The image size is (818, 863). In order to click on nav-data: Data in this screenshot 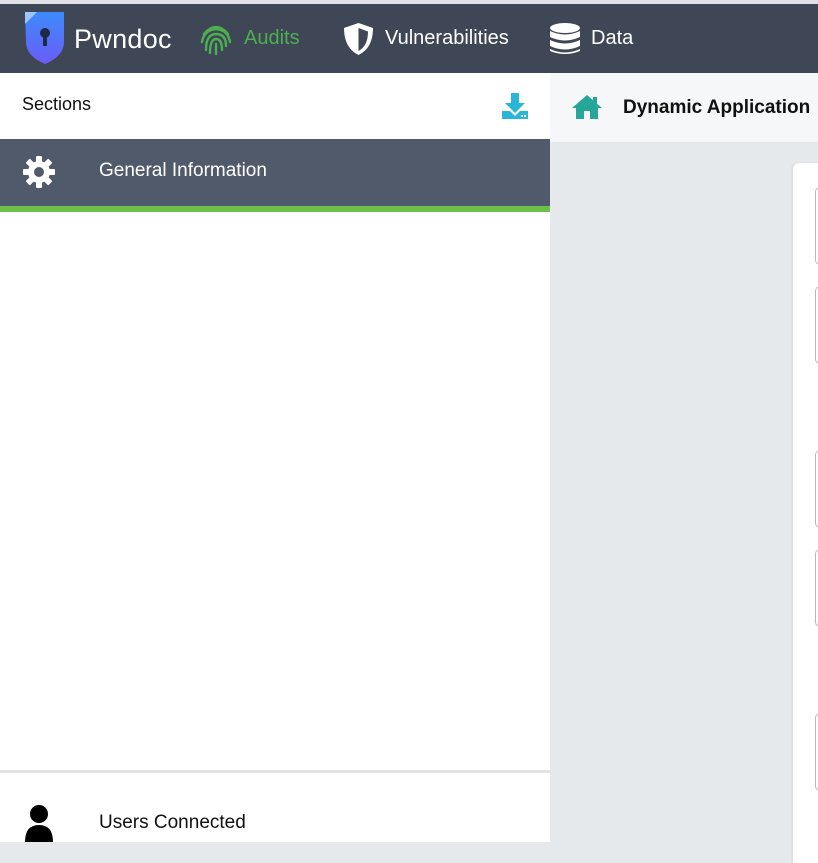, I will do `click(591, 38)`.